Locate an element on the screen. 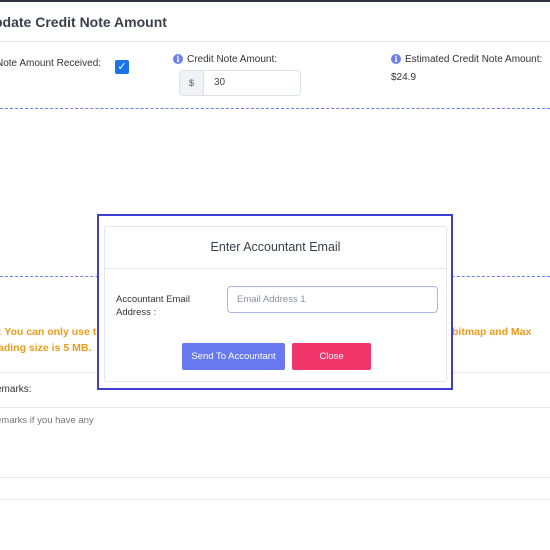  received-checkbox: ✓ is located at coordinates (122, 67).